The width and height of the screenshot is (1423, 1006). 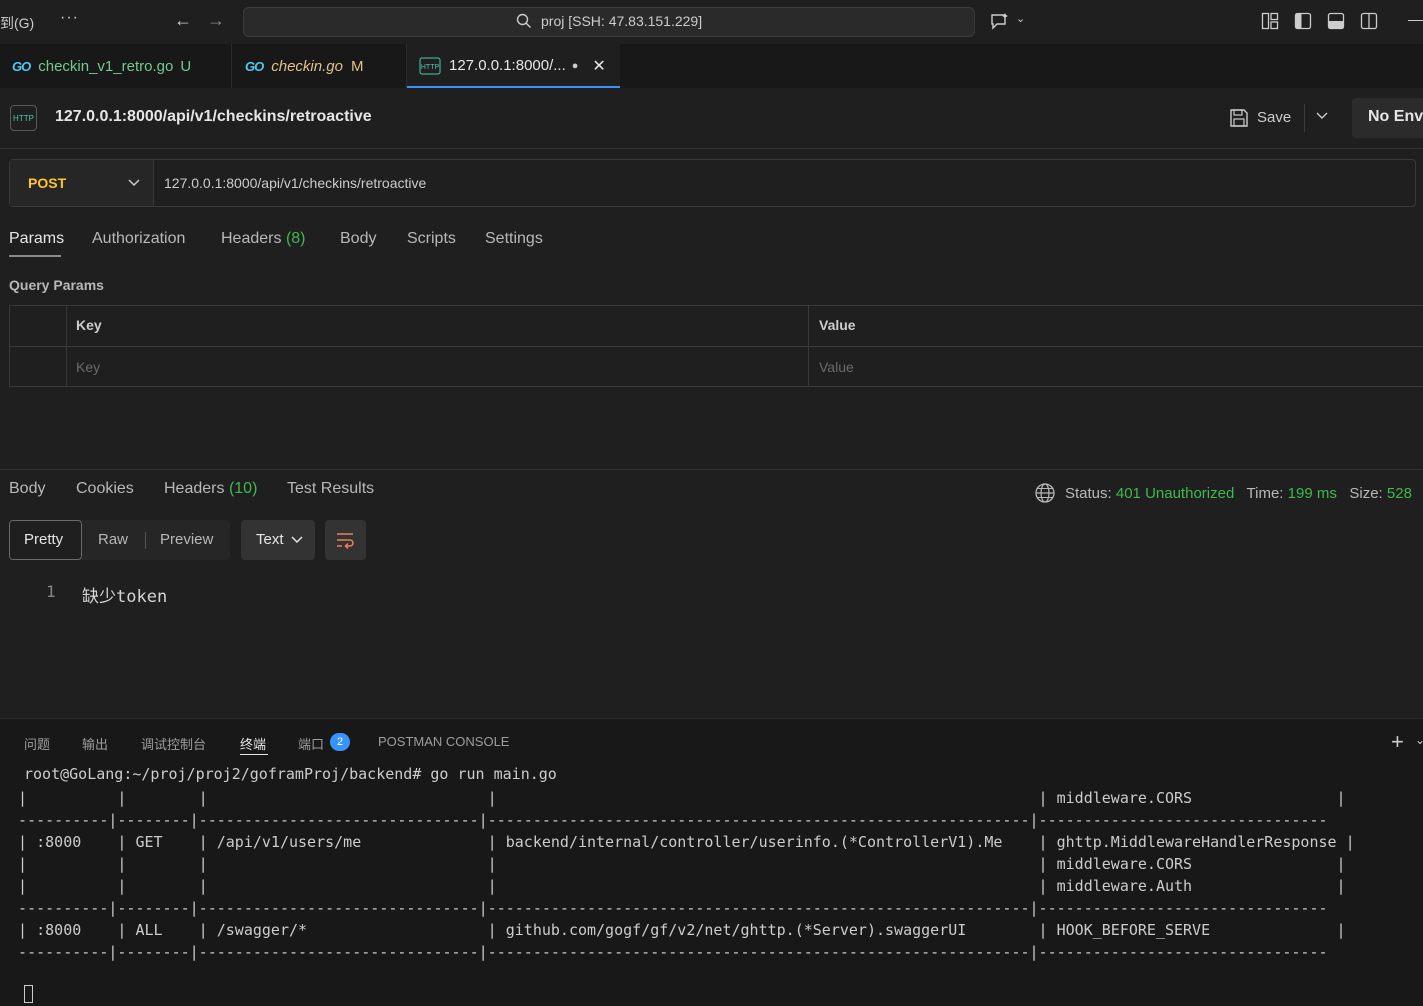 I want to click on floppy-disk-icon, so click(x=1239, y=118).